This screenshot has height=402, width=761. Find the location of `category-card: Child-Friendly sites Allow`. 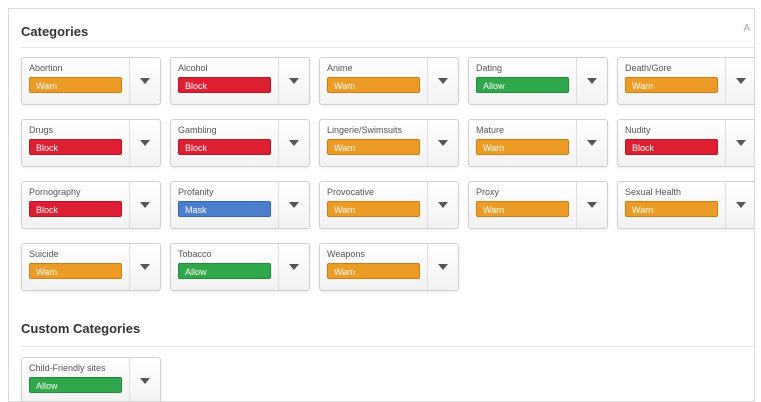

category-card: Child-Friendly sites Allow is located at coordinates (91, 379).